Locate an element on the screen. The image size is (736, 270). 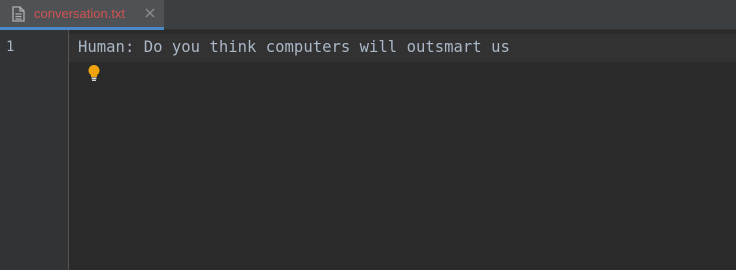
close-icon is located at coordinates (150, 13).